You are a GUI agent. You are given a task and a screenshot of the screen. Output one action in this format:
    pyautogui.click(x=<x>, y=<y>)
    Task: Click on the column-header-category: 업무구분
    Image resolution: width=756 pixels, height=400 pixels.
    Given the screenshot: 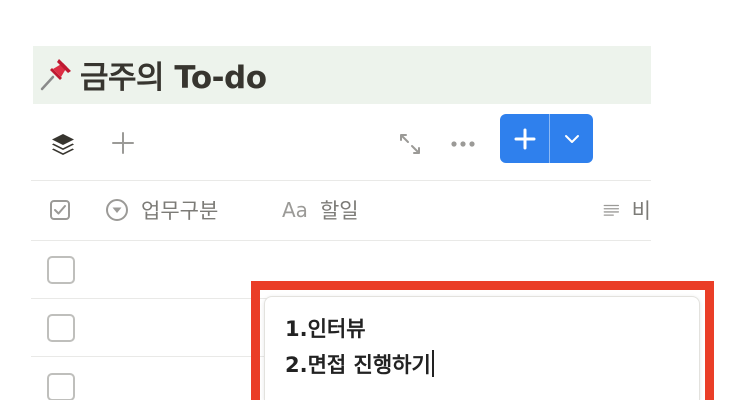 What is the action you would take?
    pyautogui.click(x=161, y=210)
    